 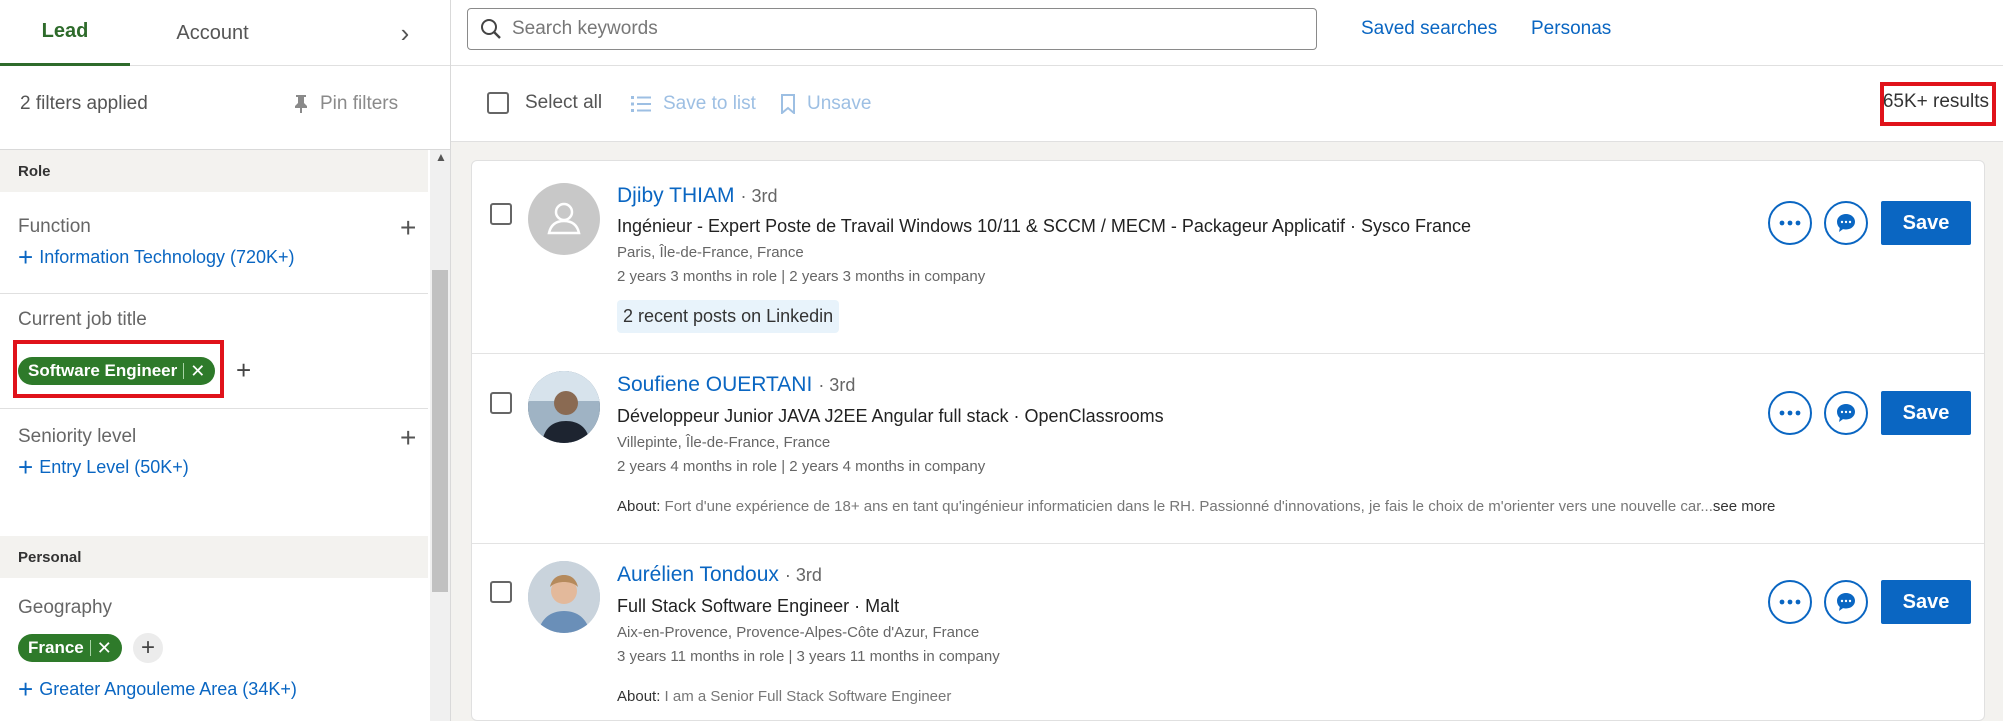 What do you see at coordinates (698, 575) in the screenshot?
I see `lead-name-link: Aurélien Tondoux` at bounding box center [698, 575].